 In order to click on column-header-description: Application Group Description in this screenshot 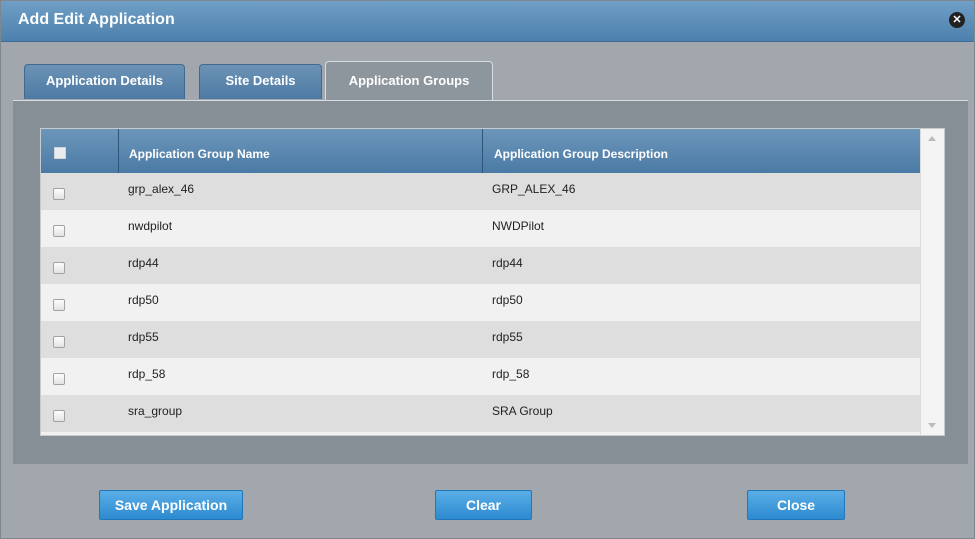, I will do `click(581, 151)`.